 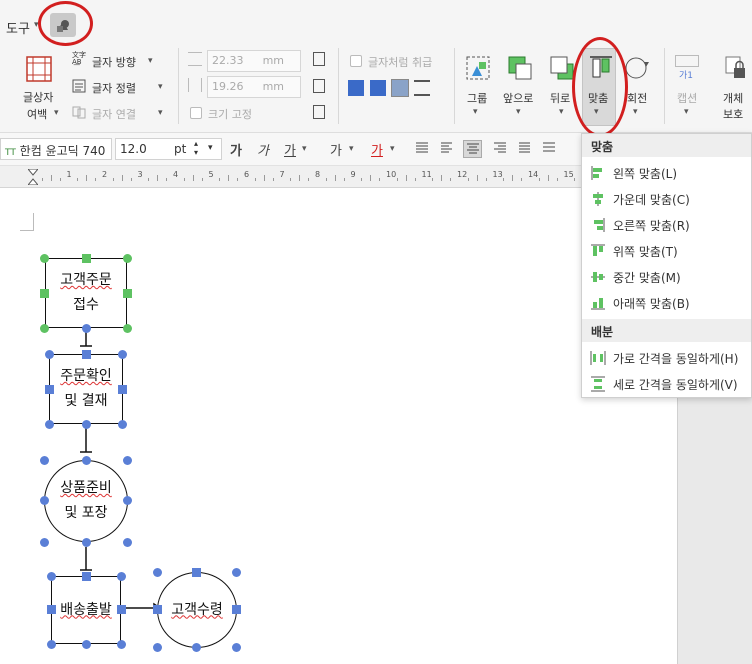 What do you see at coordinates (520, 68) in the screenshot?
I see `bring-front-icon` at bounding box center [520, 68].